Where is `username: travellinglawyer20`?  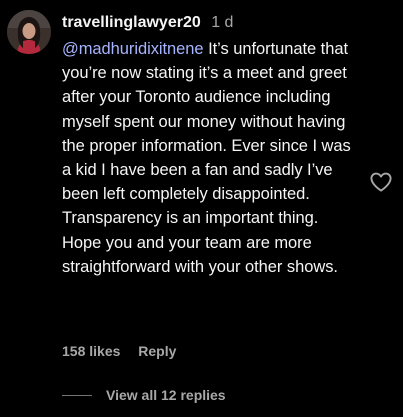
username: travellinglawyer20 is located at coordinates (131, 22).